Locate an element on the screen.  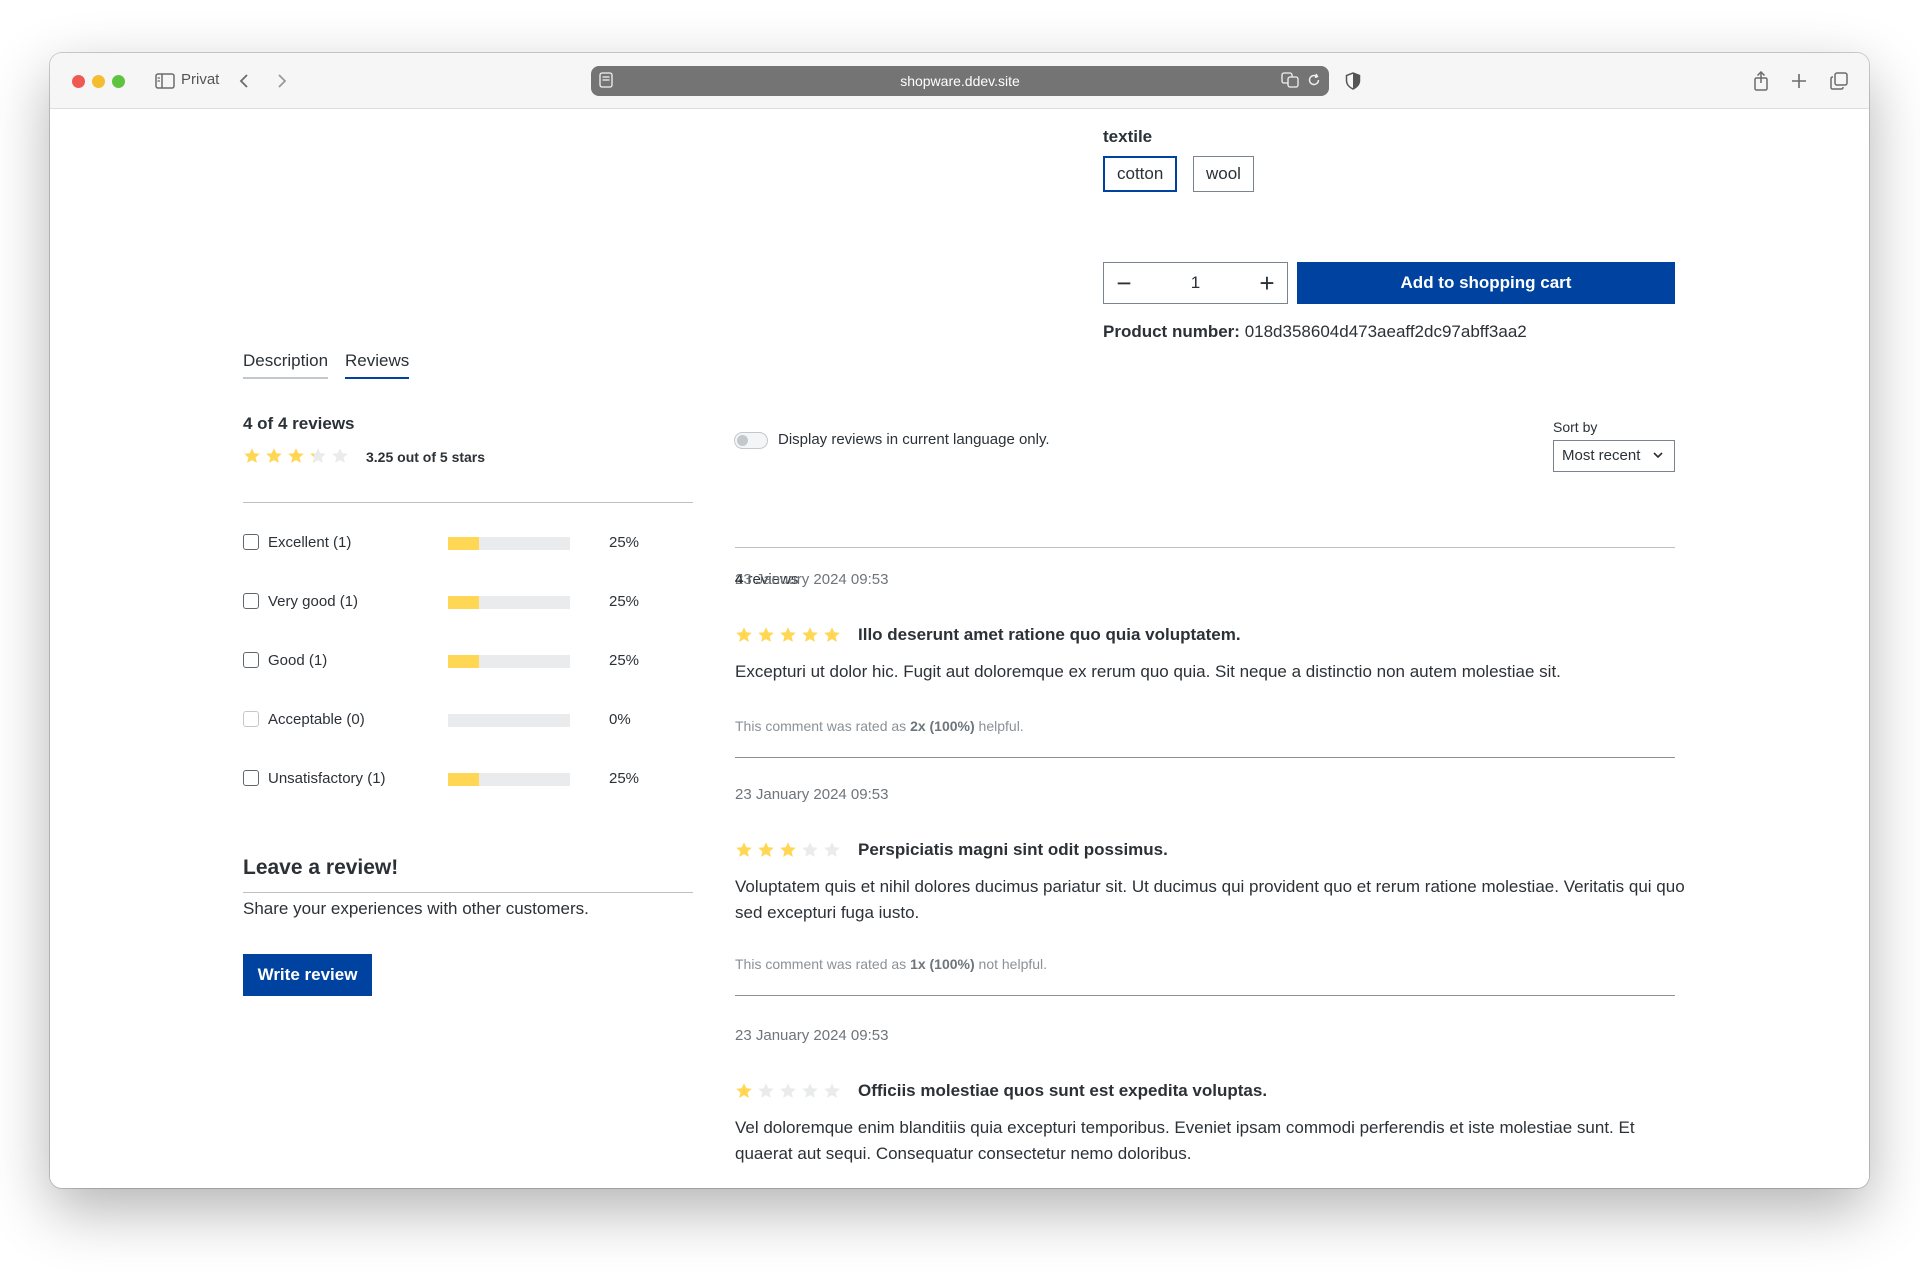
quantity-minus-button: − is located at coordinates (1124, 283).